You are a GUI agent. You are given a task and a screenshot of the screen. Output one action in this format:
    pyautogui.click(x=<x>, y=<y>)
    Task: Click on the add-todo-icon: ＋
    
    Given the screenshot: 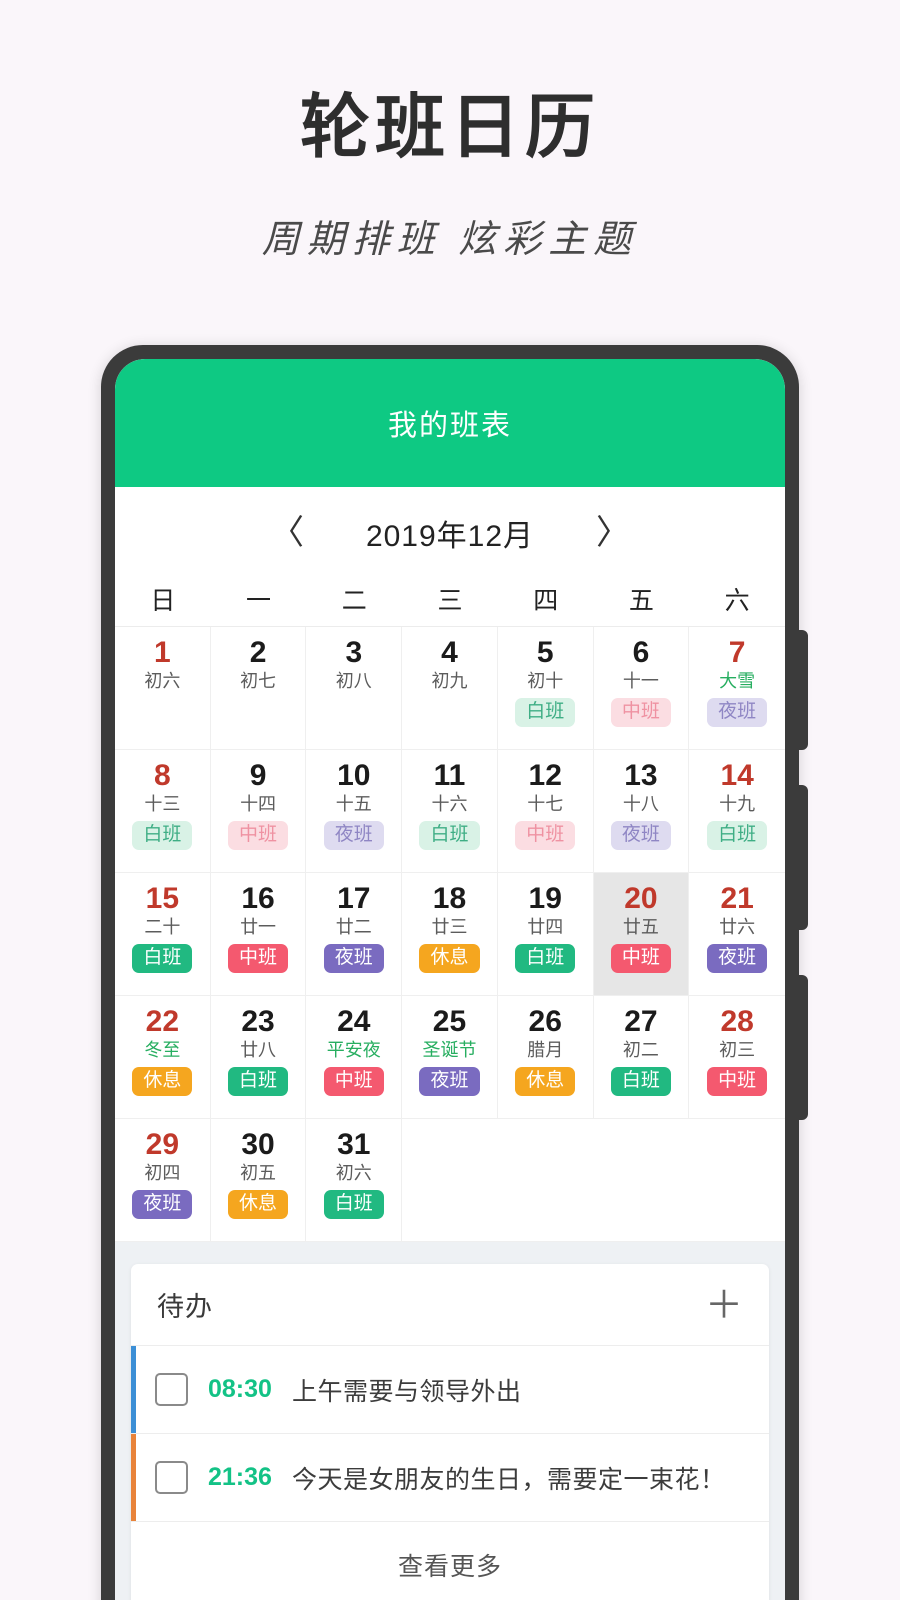 What is the action you would take?
    pyautogui.click(x=724, y=1305)
    